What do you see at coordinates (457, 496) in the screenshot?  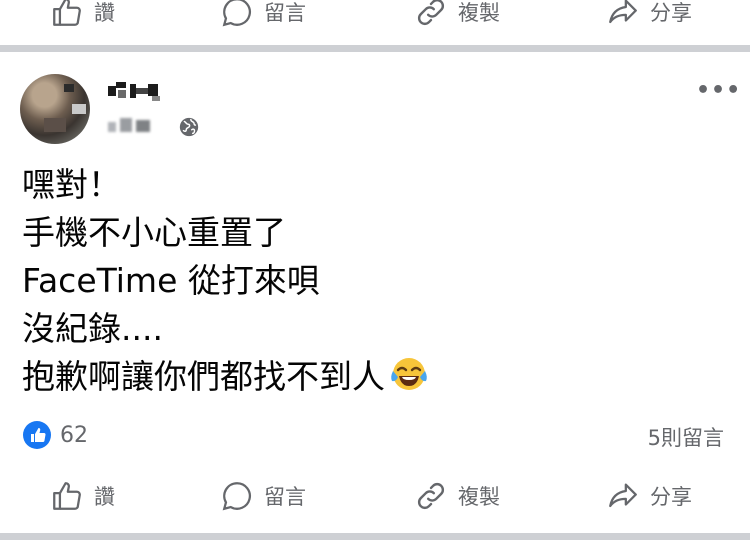 I see `copy-button: 複製` at bounding box center [457, 496].